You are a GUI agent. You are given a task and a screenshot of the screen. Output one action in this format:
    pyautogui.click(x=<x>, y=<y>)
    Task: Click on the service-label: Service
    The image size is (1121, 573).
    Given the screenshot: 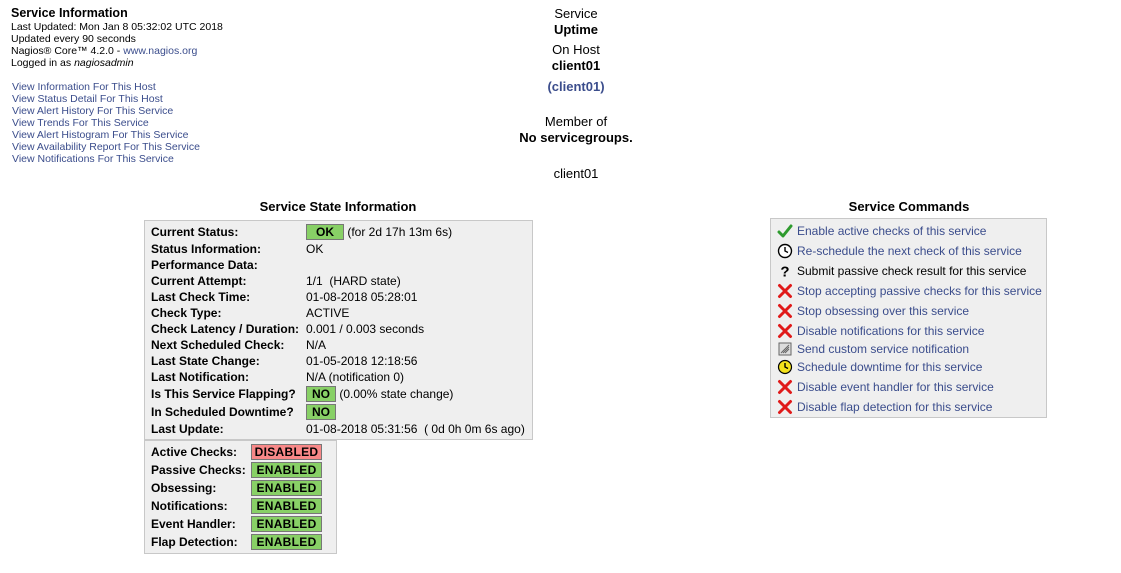 What is the action you would take?
    pyautogui.click(x=576, y=13)
    